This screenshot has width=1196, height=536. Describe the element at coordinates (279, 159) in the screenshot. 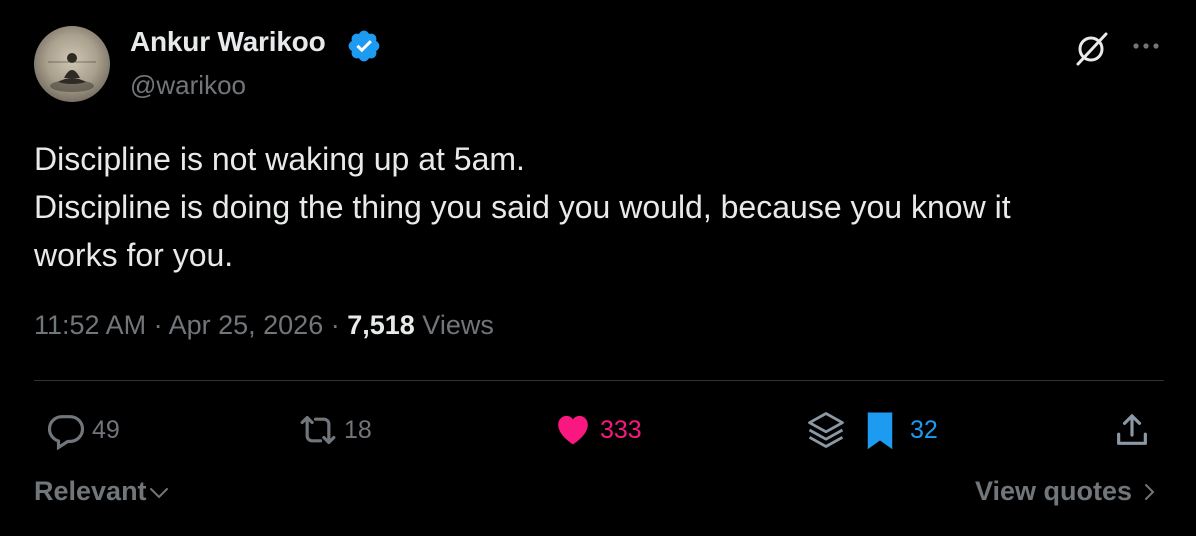

I see `tweet-line: Discipline is not waking up at 5am.` at that location.